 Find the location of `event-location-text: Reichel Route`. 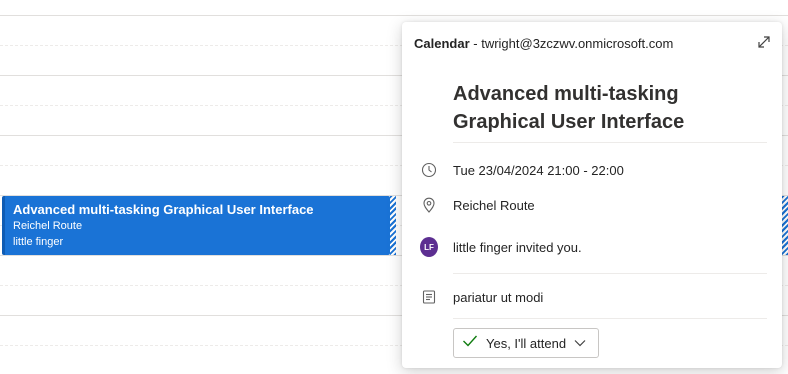

event-location-text: Reichel Route is located at coordinates (494, 205).